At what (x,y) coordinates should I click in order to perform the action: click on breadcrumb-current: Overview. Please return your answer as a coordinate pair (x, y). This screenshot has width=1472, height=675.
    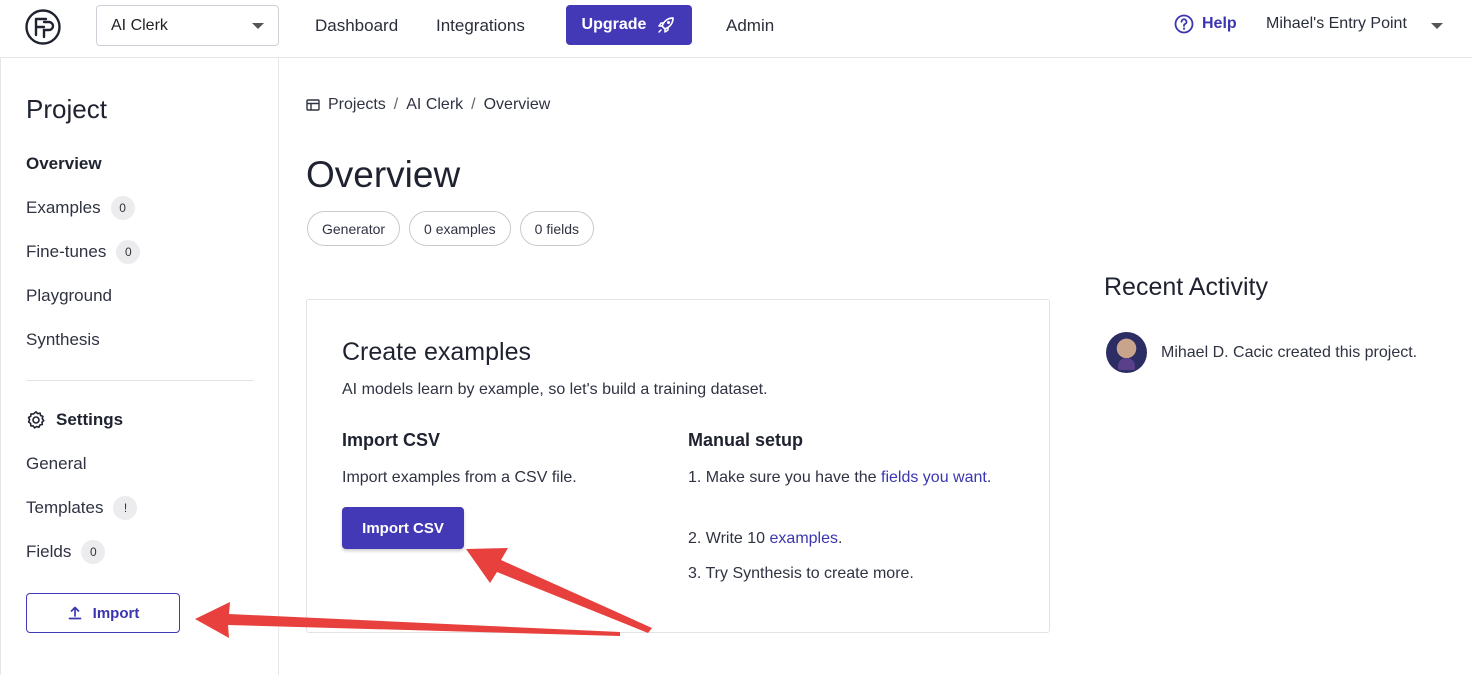
    Looking at the image, I should click on (517, 104).